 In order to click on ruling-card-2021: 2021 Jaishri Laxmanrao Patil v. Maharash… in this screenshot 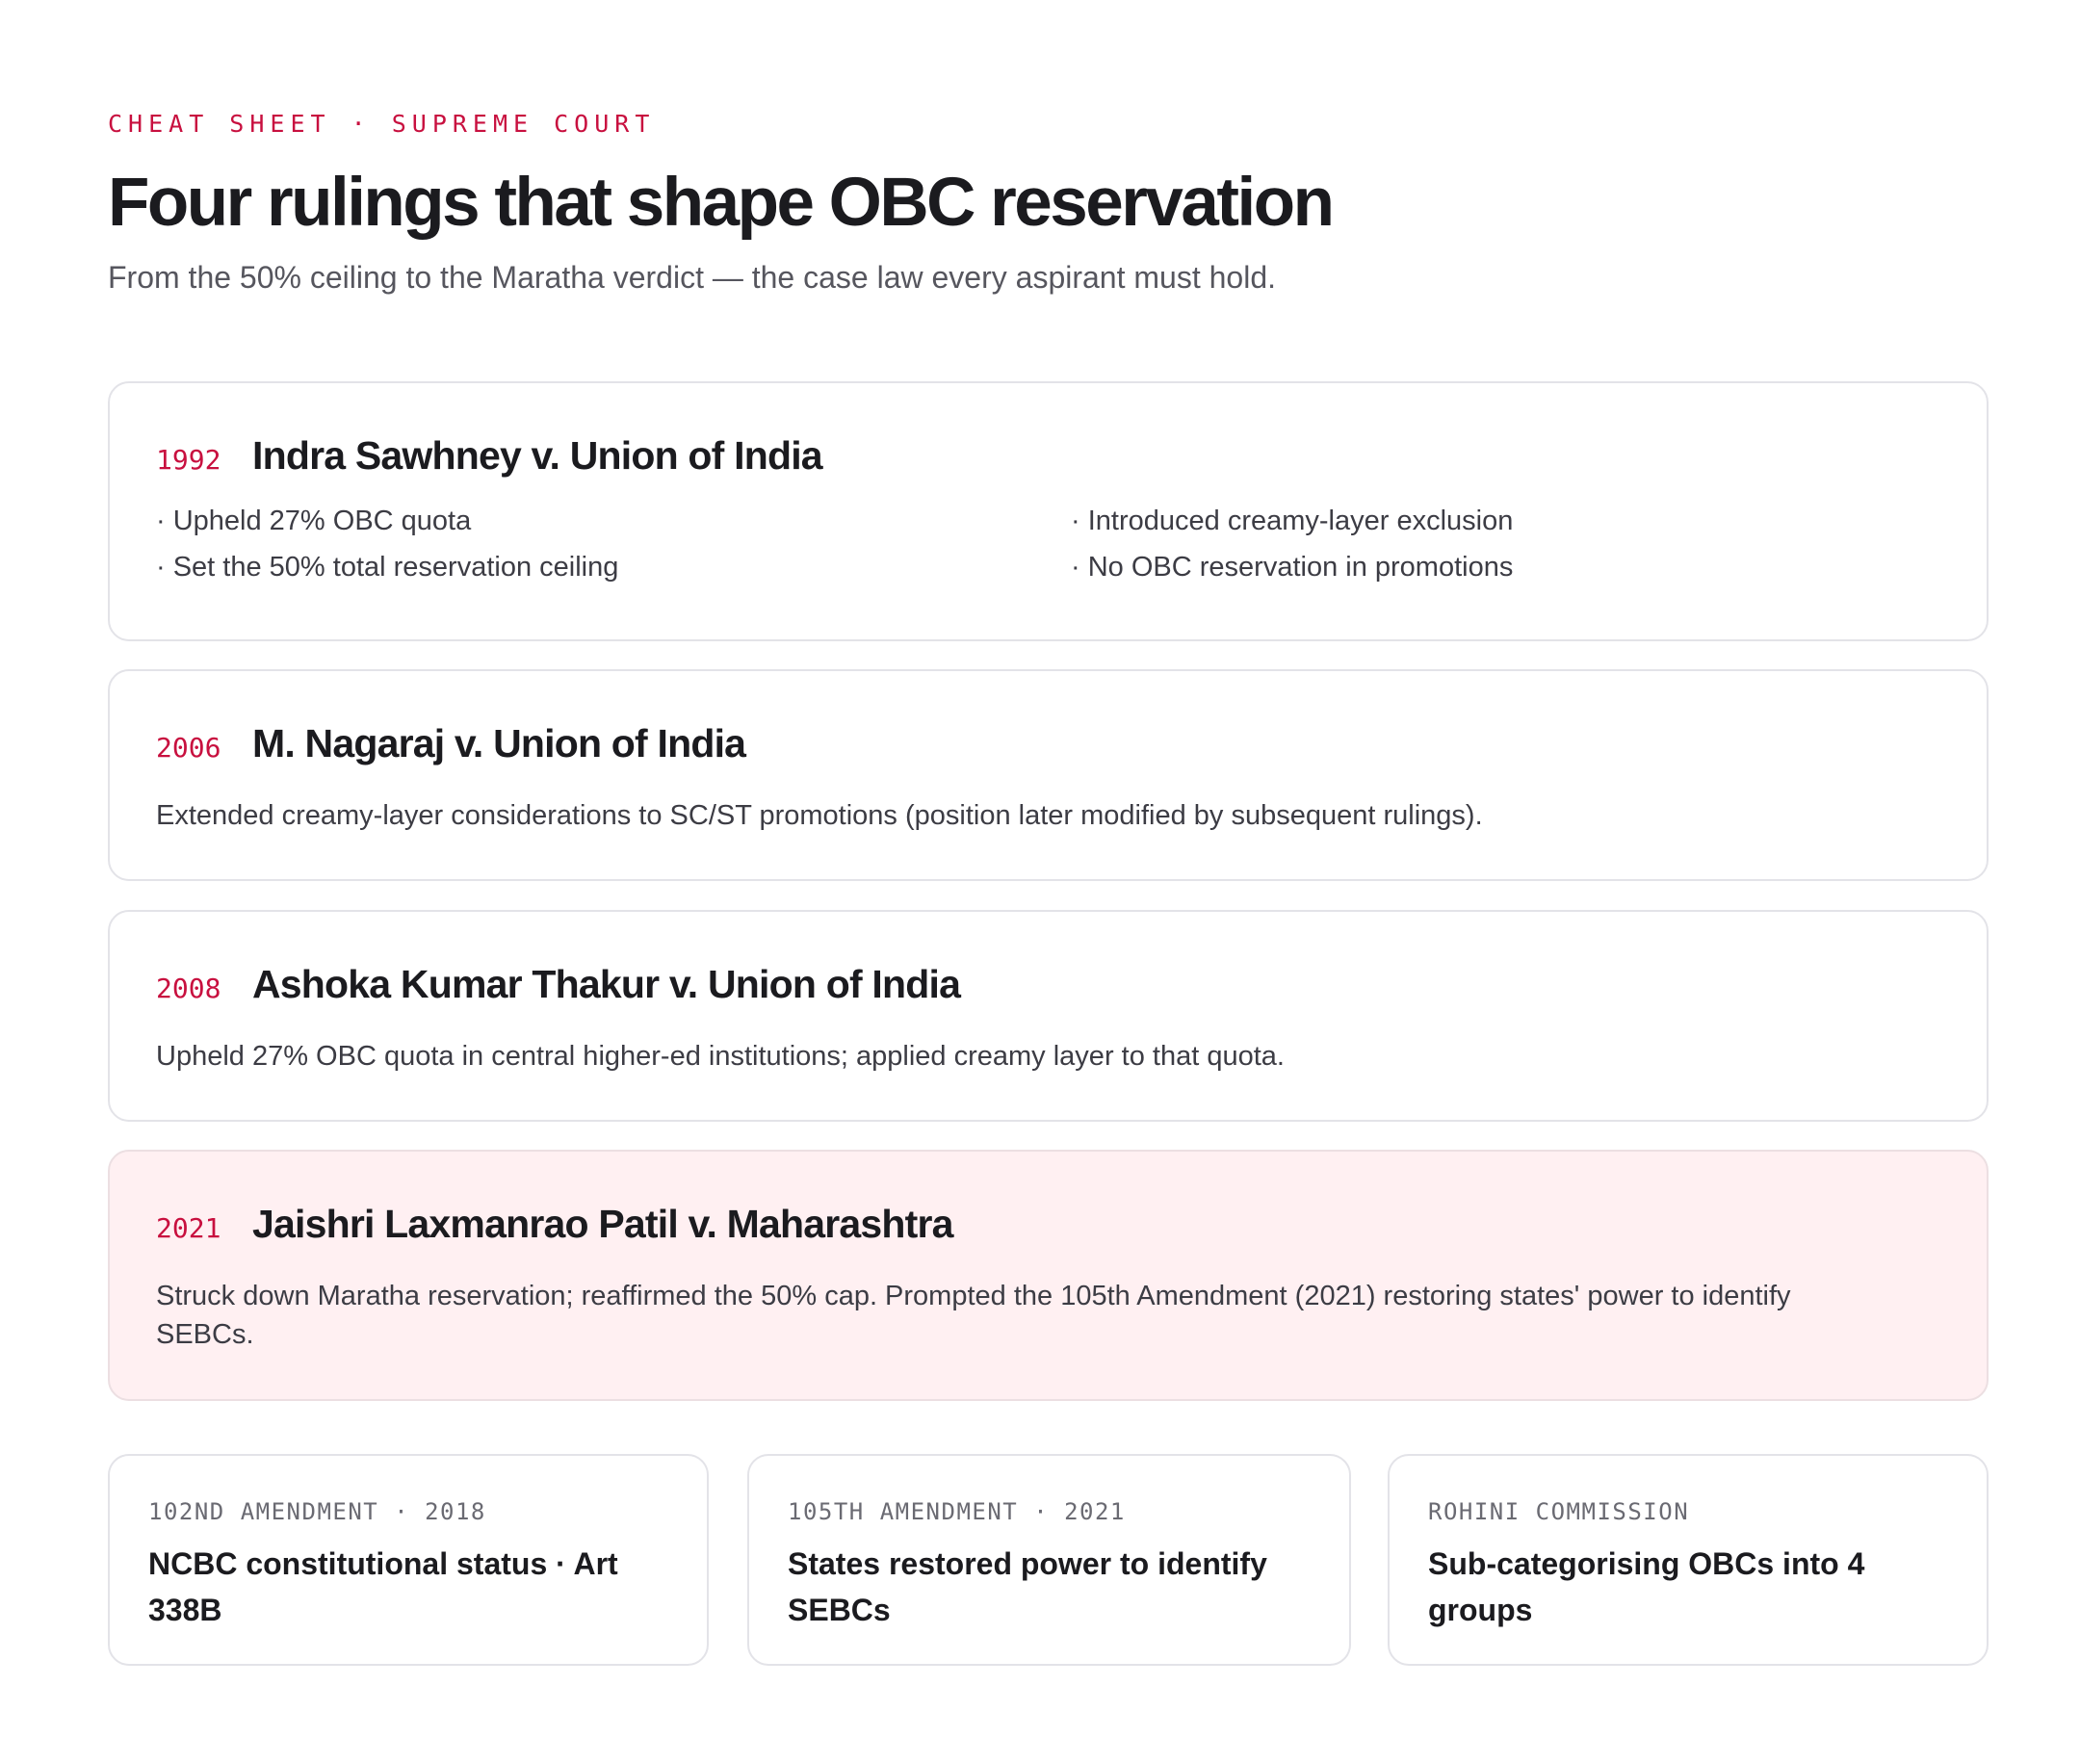, I will do `click(1048, 1275)`.